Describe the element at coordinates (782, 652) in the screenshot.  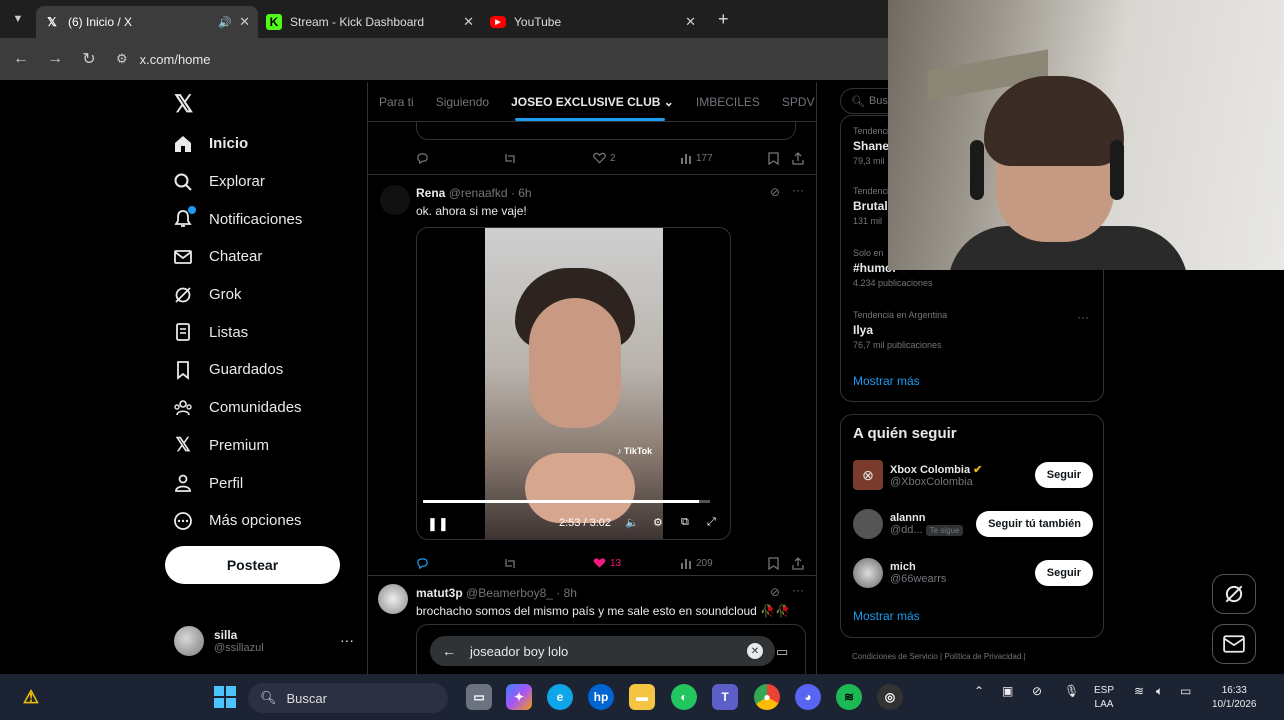
I see `cast-icon: ▭` at that location.